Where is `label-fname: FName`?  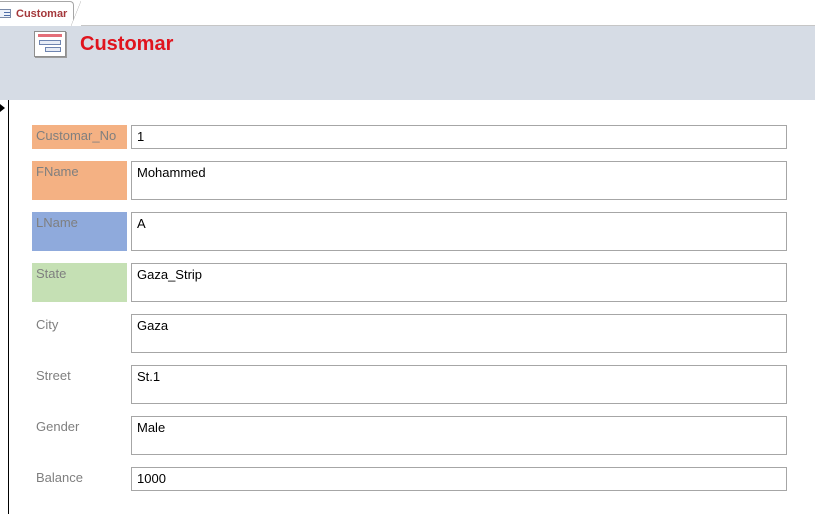
label-fname: FName is located at coordinates (79, 180).